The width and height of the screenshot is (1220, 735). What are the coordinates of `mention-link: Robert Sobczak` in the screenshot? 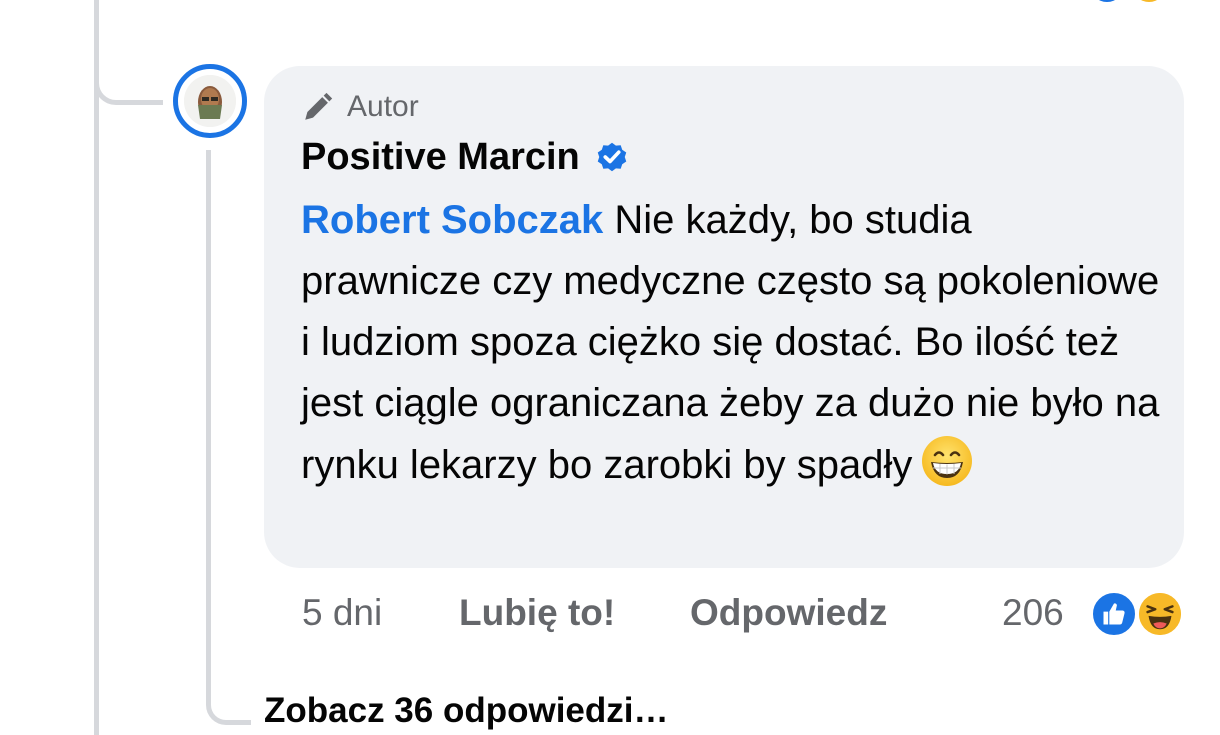 It's located at (452, 220).